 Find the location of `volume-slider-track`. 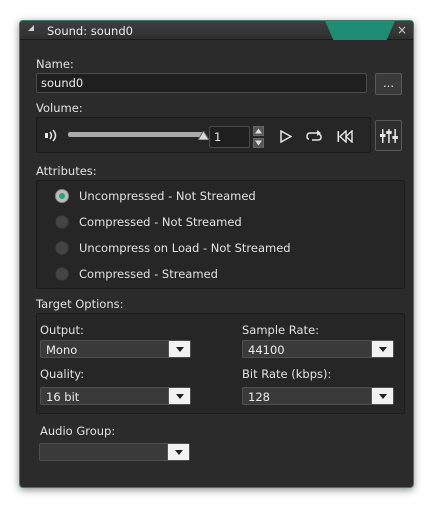

volume-slider-track is located at coordinates (136, 134).